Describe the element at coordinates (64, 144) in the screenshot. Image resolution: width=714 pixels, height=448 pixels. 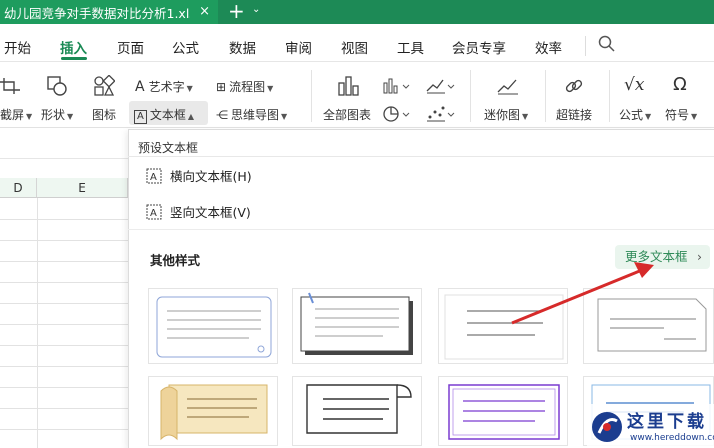
I see `formula-bar` at that location.